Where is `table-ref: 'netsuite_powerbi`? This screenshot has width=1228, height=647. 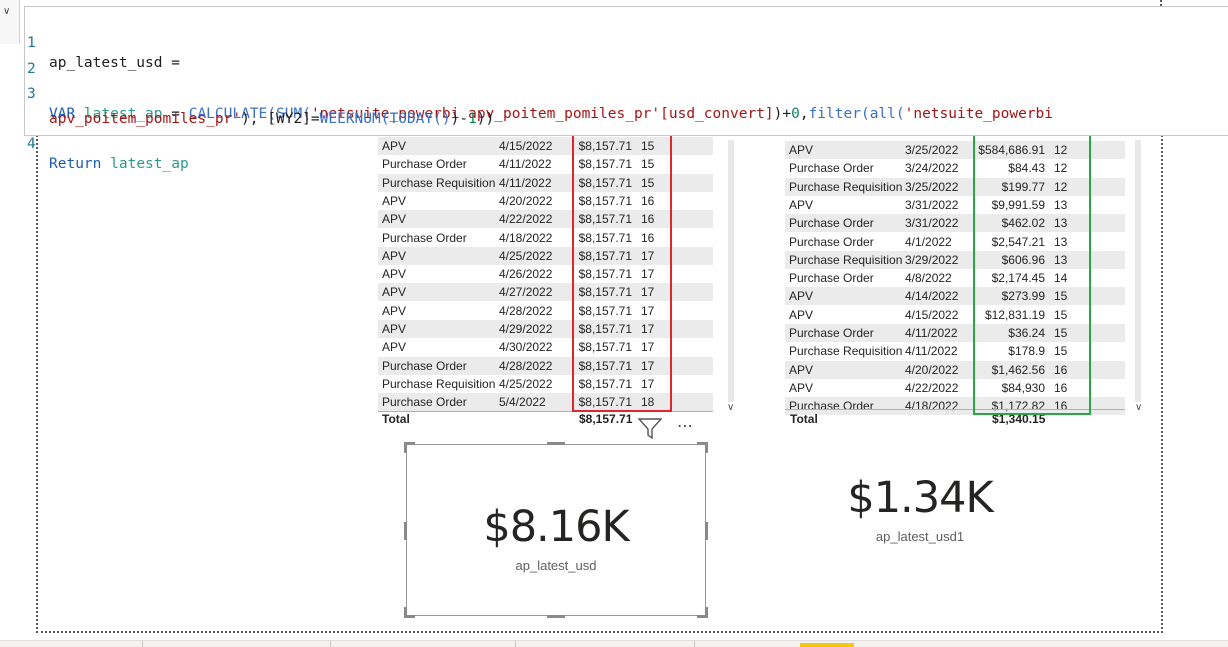 table-ref: 'netsuite_powerbi is located at coordinates (979, 114).